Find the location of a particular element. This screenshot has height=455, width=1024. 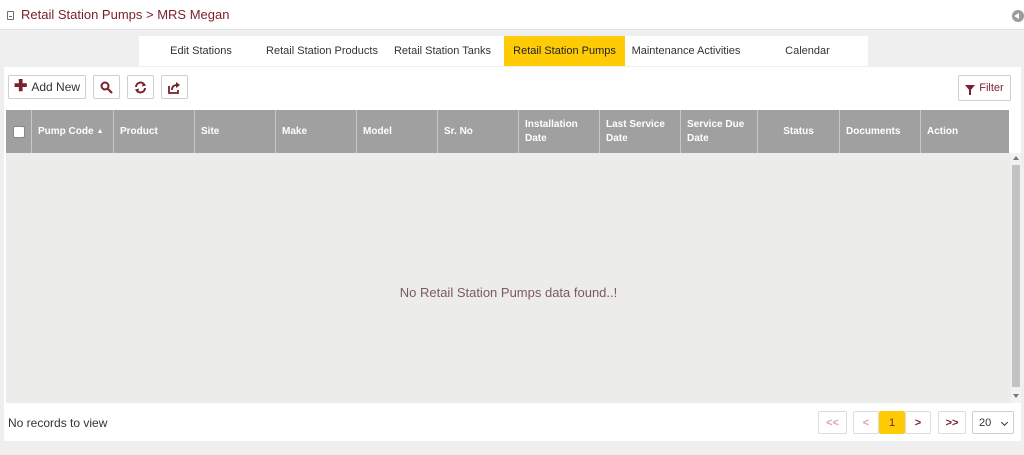

plus-icon: ✚ is located at coordinates (20, 86).